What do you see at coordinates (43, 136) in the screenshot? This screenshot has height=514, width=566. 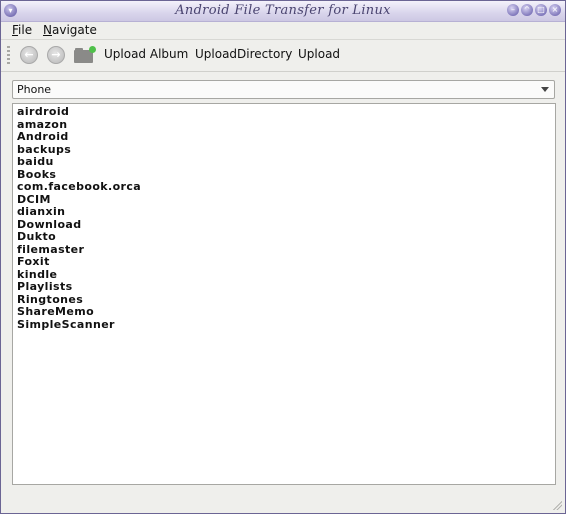 I see `list-item: Android` at bounding box center [43, 136].